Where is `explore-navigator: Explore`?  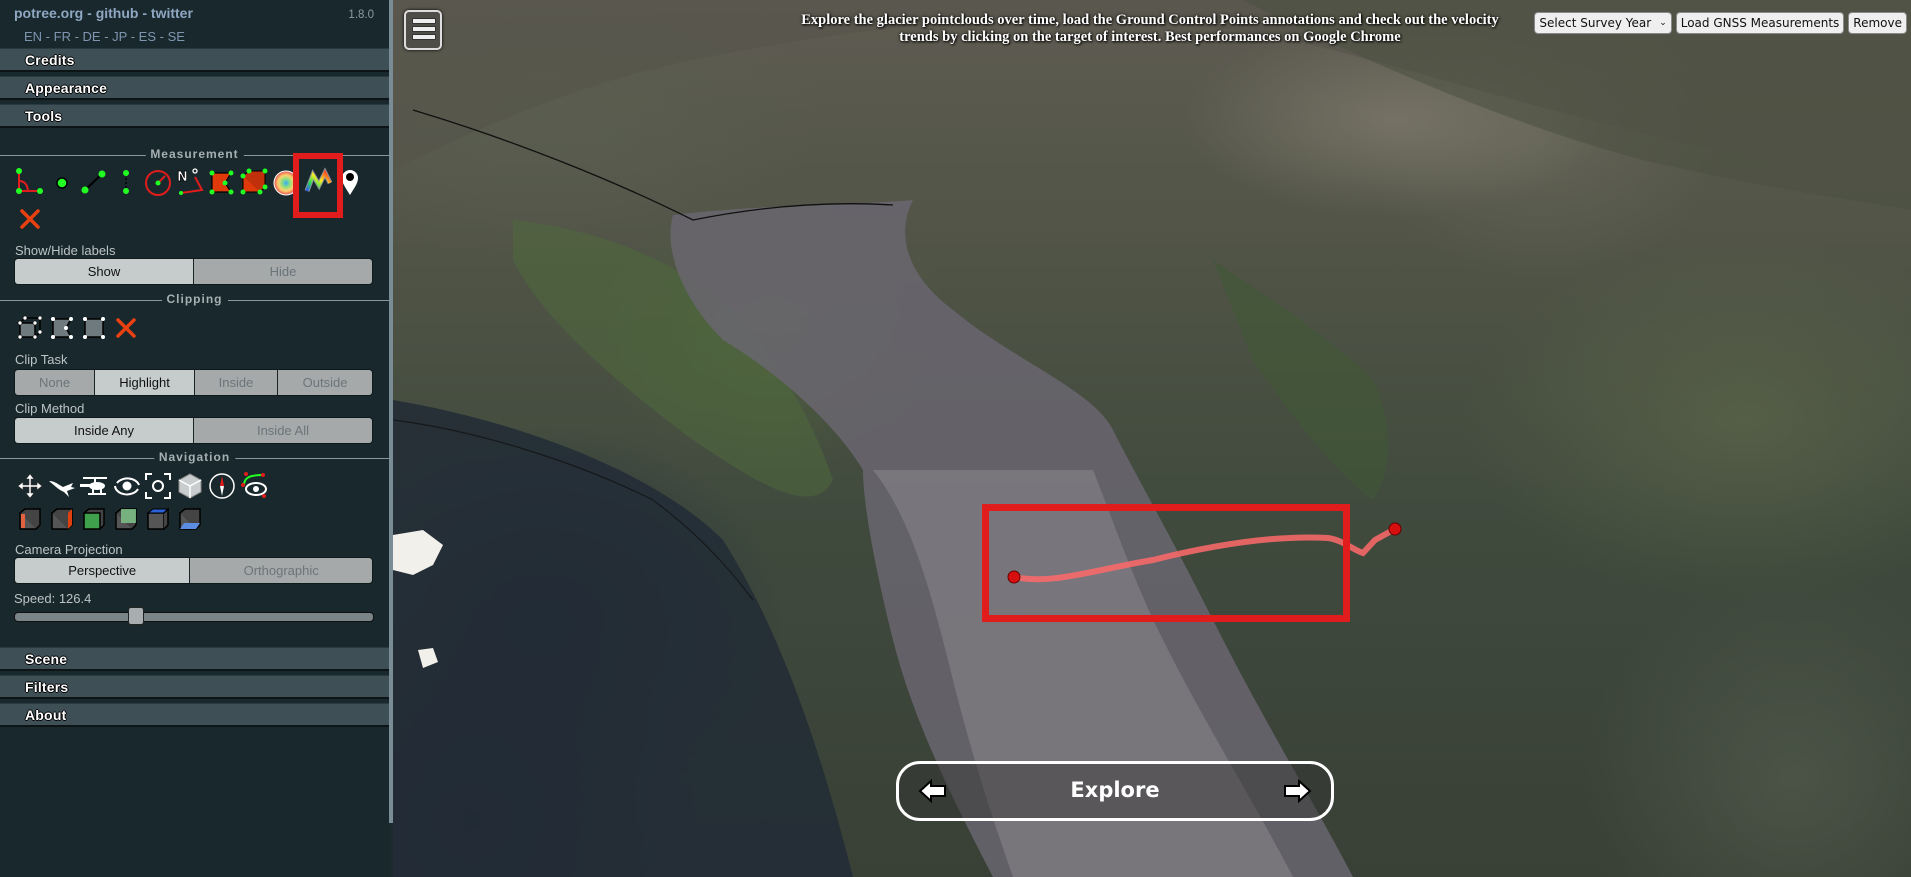 explore-navigator: Explore is located at coordinates (1115, 791).